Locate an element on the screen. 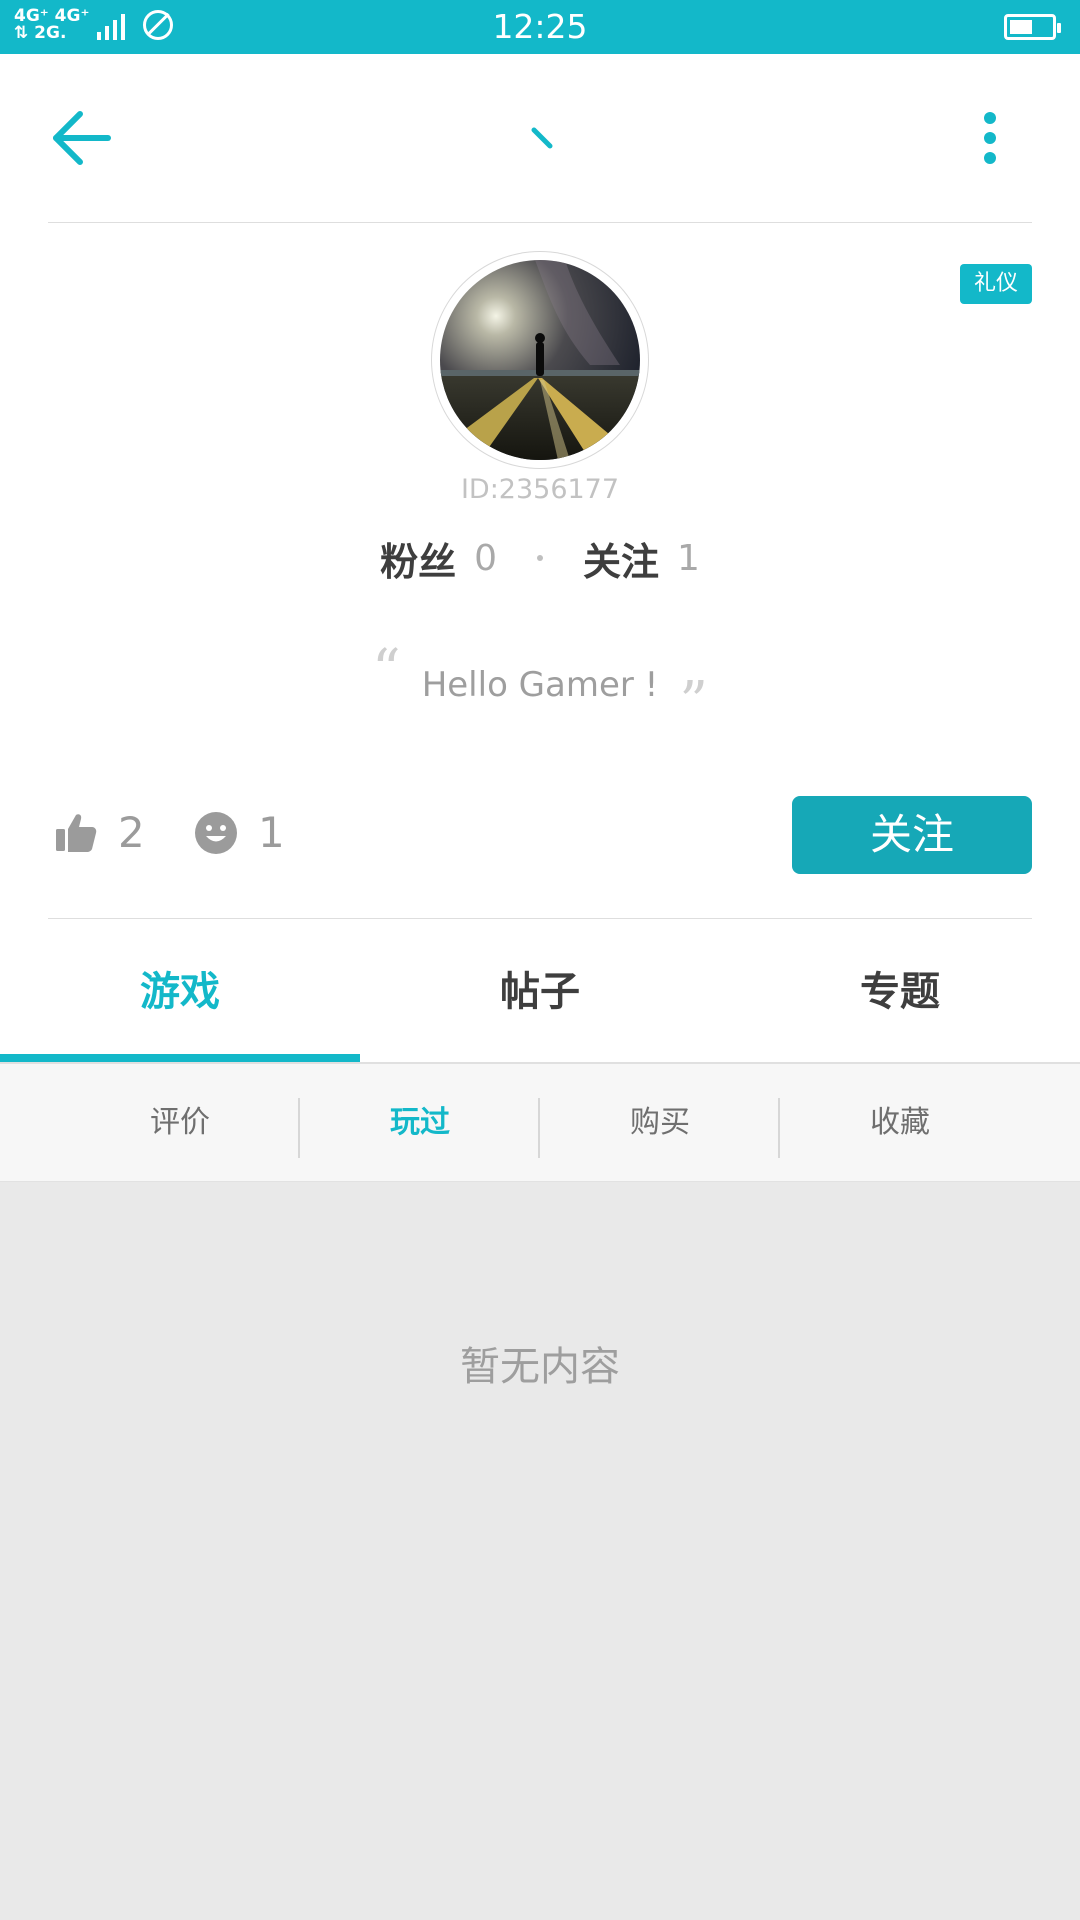  open-quote-icon: “ is located at coordinates (386, 670).